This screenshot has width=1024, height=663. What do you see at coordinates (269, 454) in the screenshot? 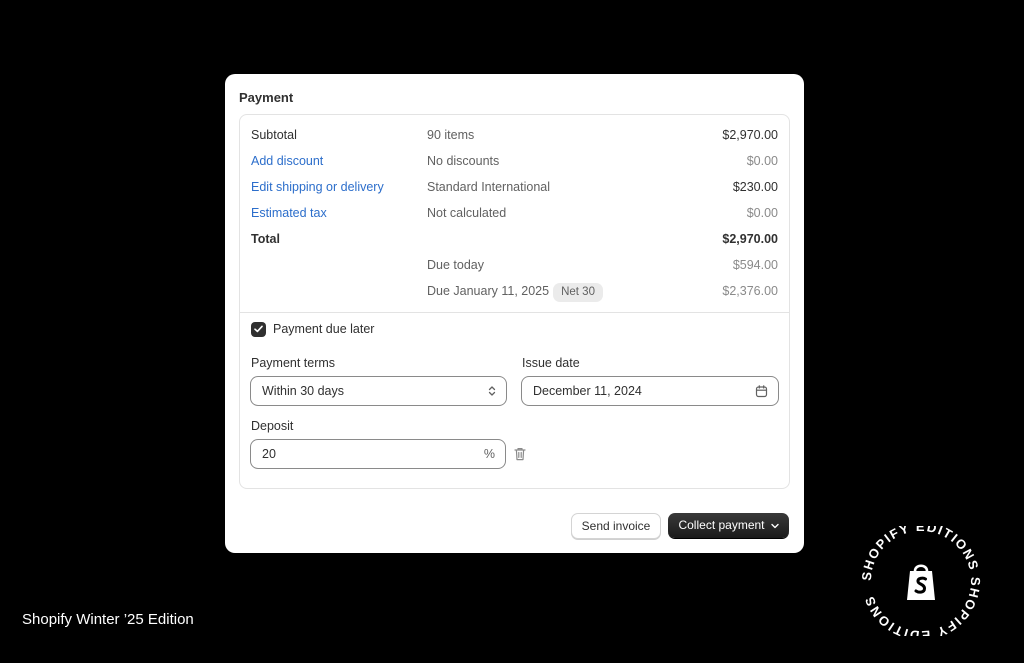
I see `deposit-value: 20` at bounding box center [269, 454].